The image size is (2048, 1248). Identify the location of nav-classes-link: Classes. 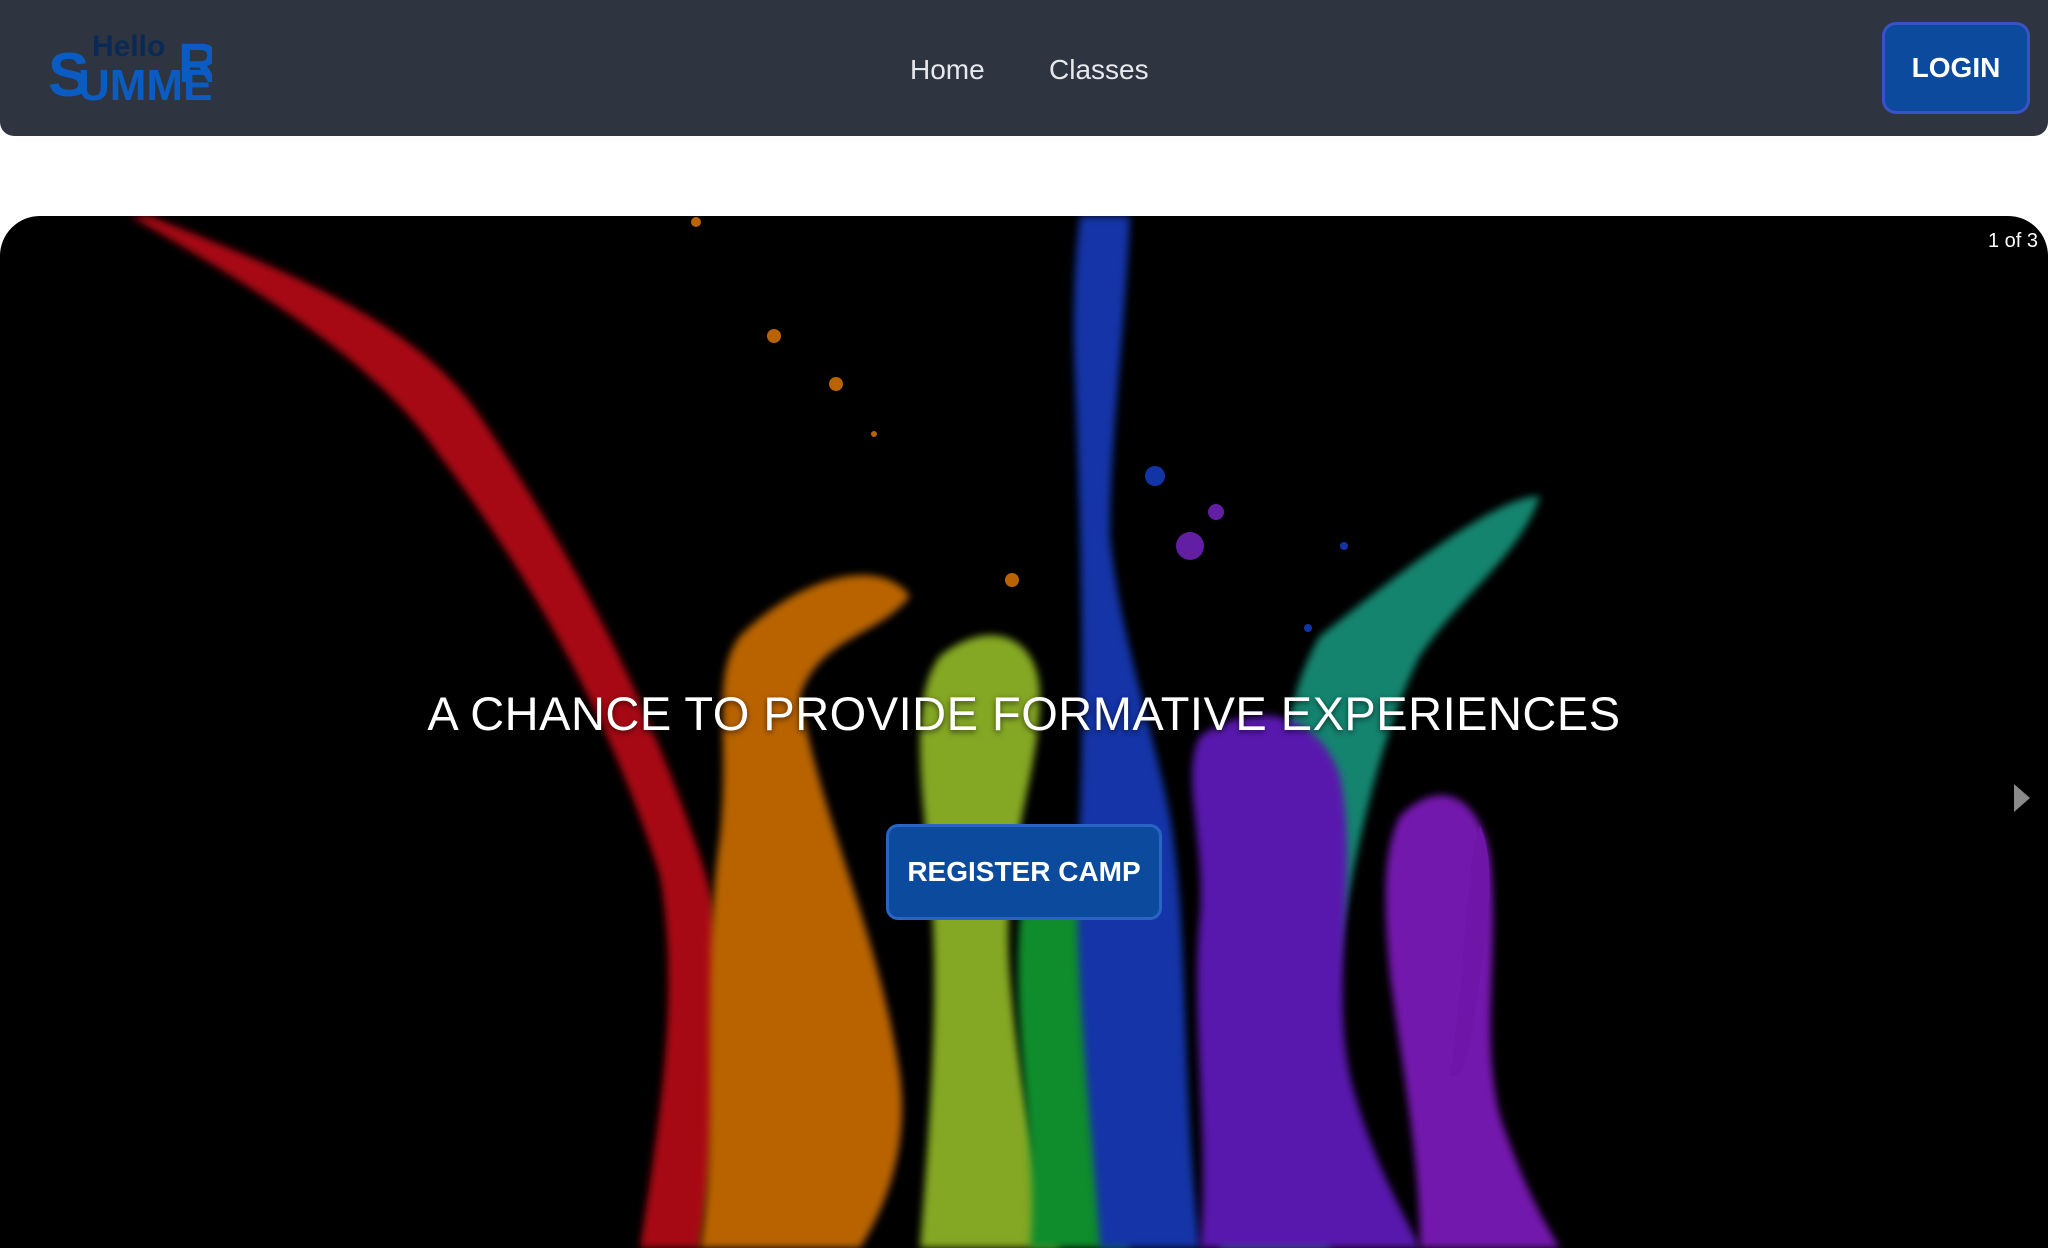
(1099, 70).